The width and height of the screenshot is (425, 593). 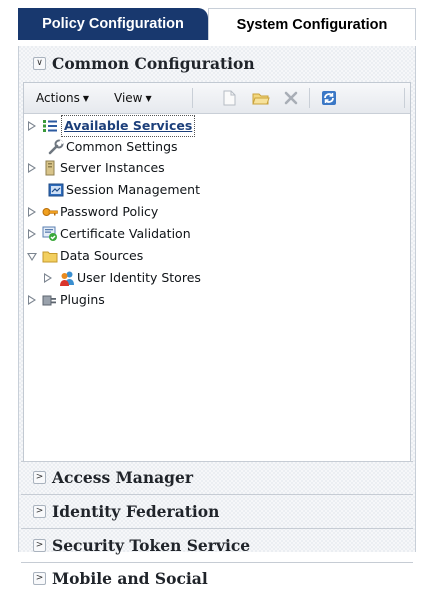 What do you see at coordinates (122, 477) in the screenshot?
I see `section-title: Access Manager` at bounding box center [122, 477].